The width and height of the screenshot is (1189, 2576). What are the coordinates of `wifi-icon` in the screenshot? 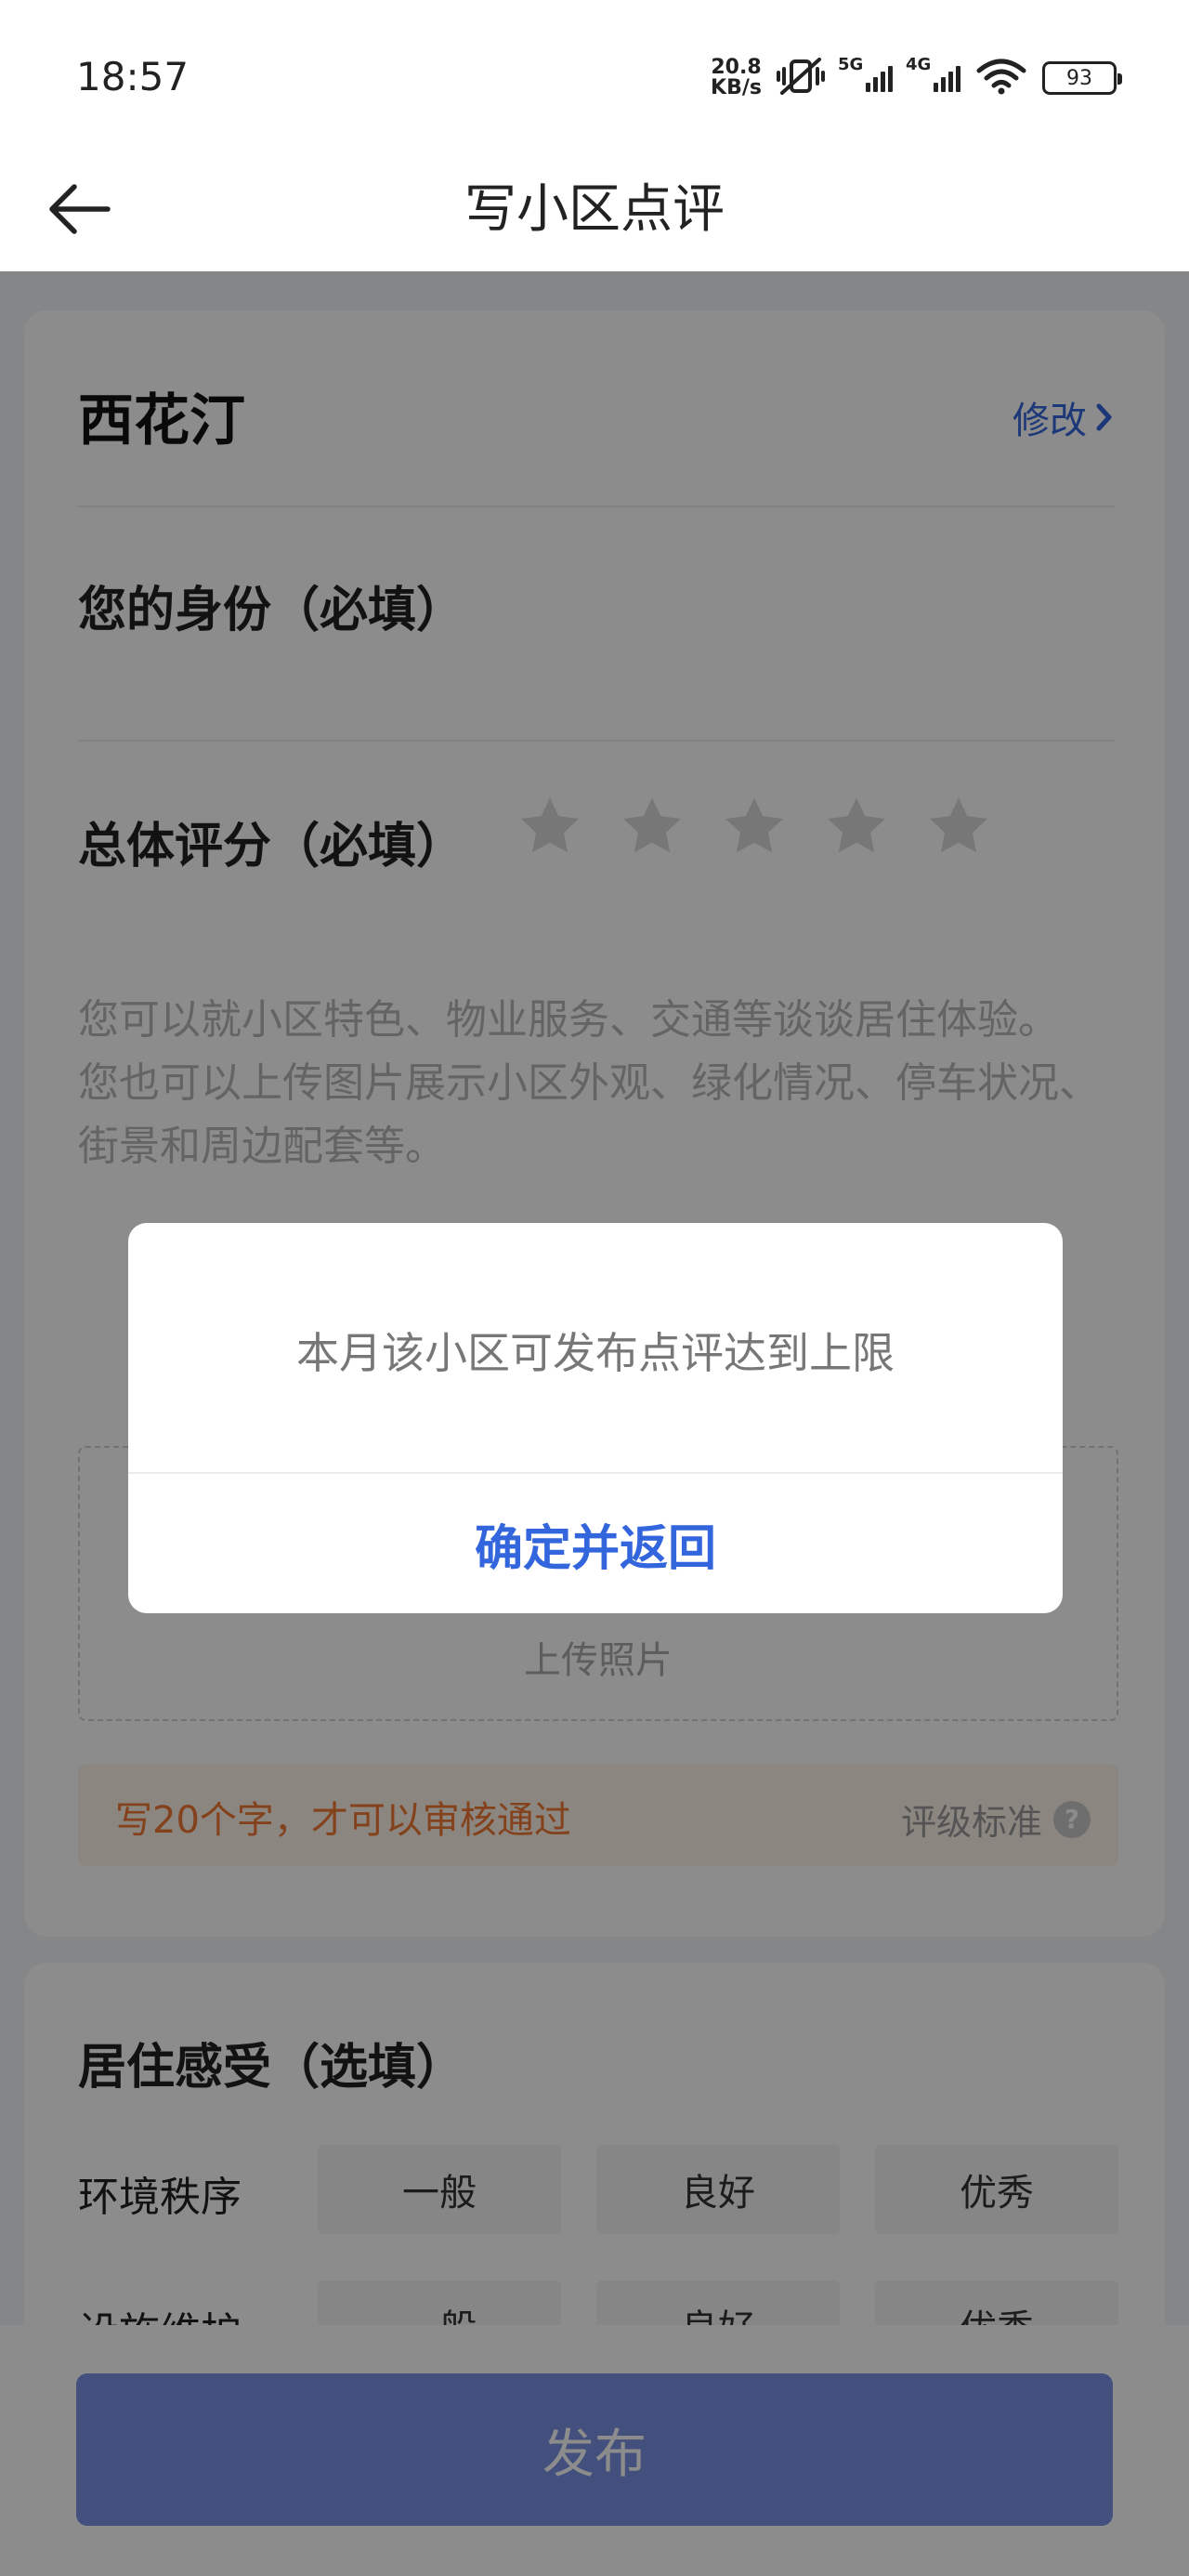 It's located at (1001, 78).